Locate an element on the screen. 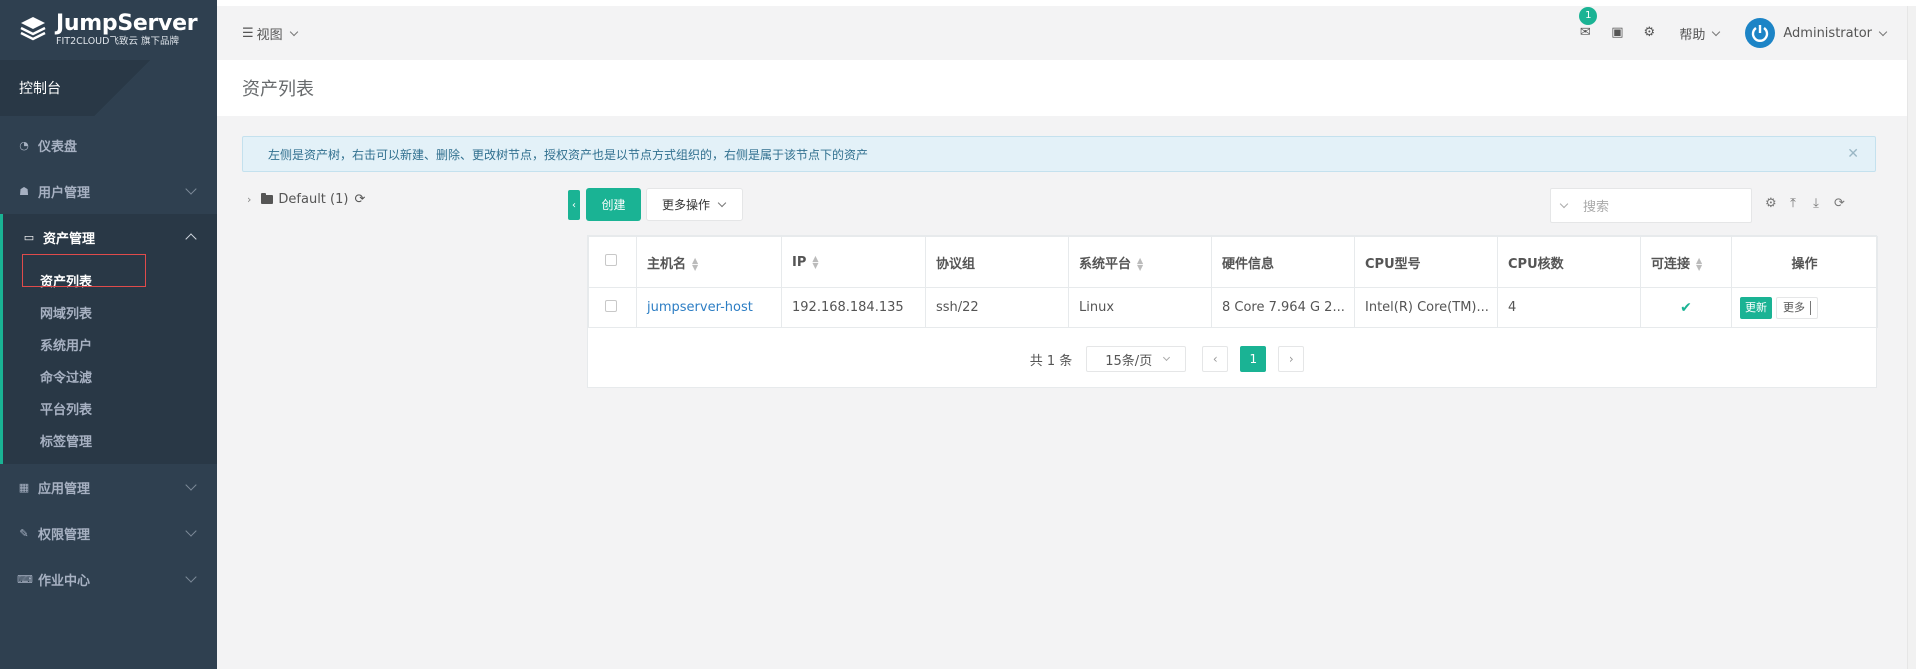  cell-connectivity: ✔ is located at coordinates (1686, 307).